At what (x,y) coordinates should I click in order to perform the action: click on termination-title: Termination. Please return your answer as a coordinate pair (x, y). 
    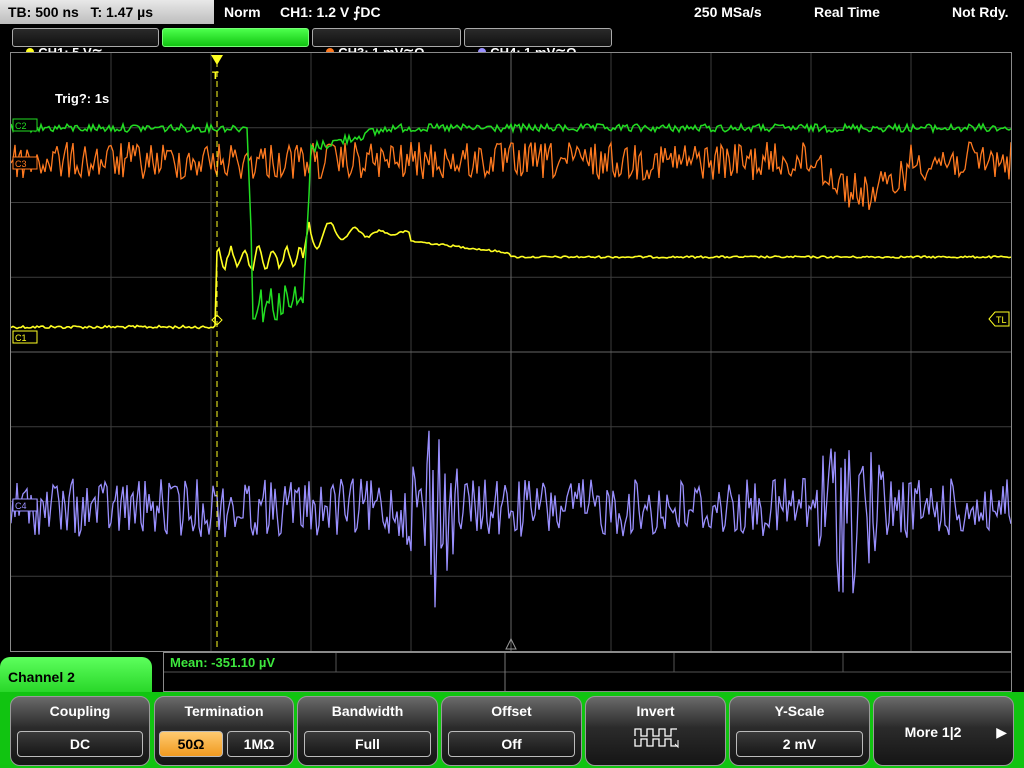
    Looking at the image, I should click on (224, 711).